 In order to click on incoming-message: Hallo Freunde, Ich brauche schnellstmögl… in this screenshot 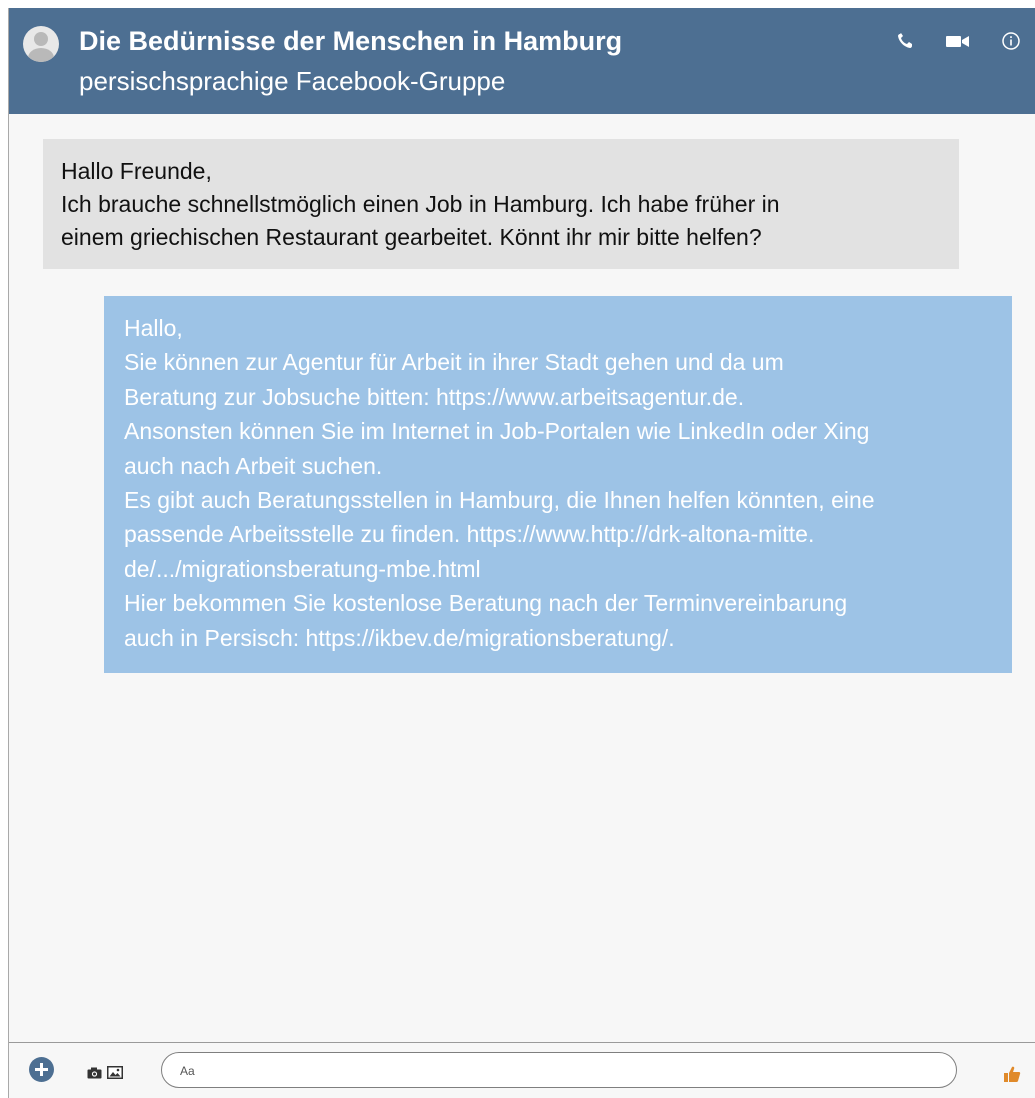, I will do `click(501, 204)`.